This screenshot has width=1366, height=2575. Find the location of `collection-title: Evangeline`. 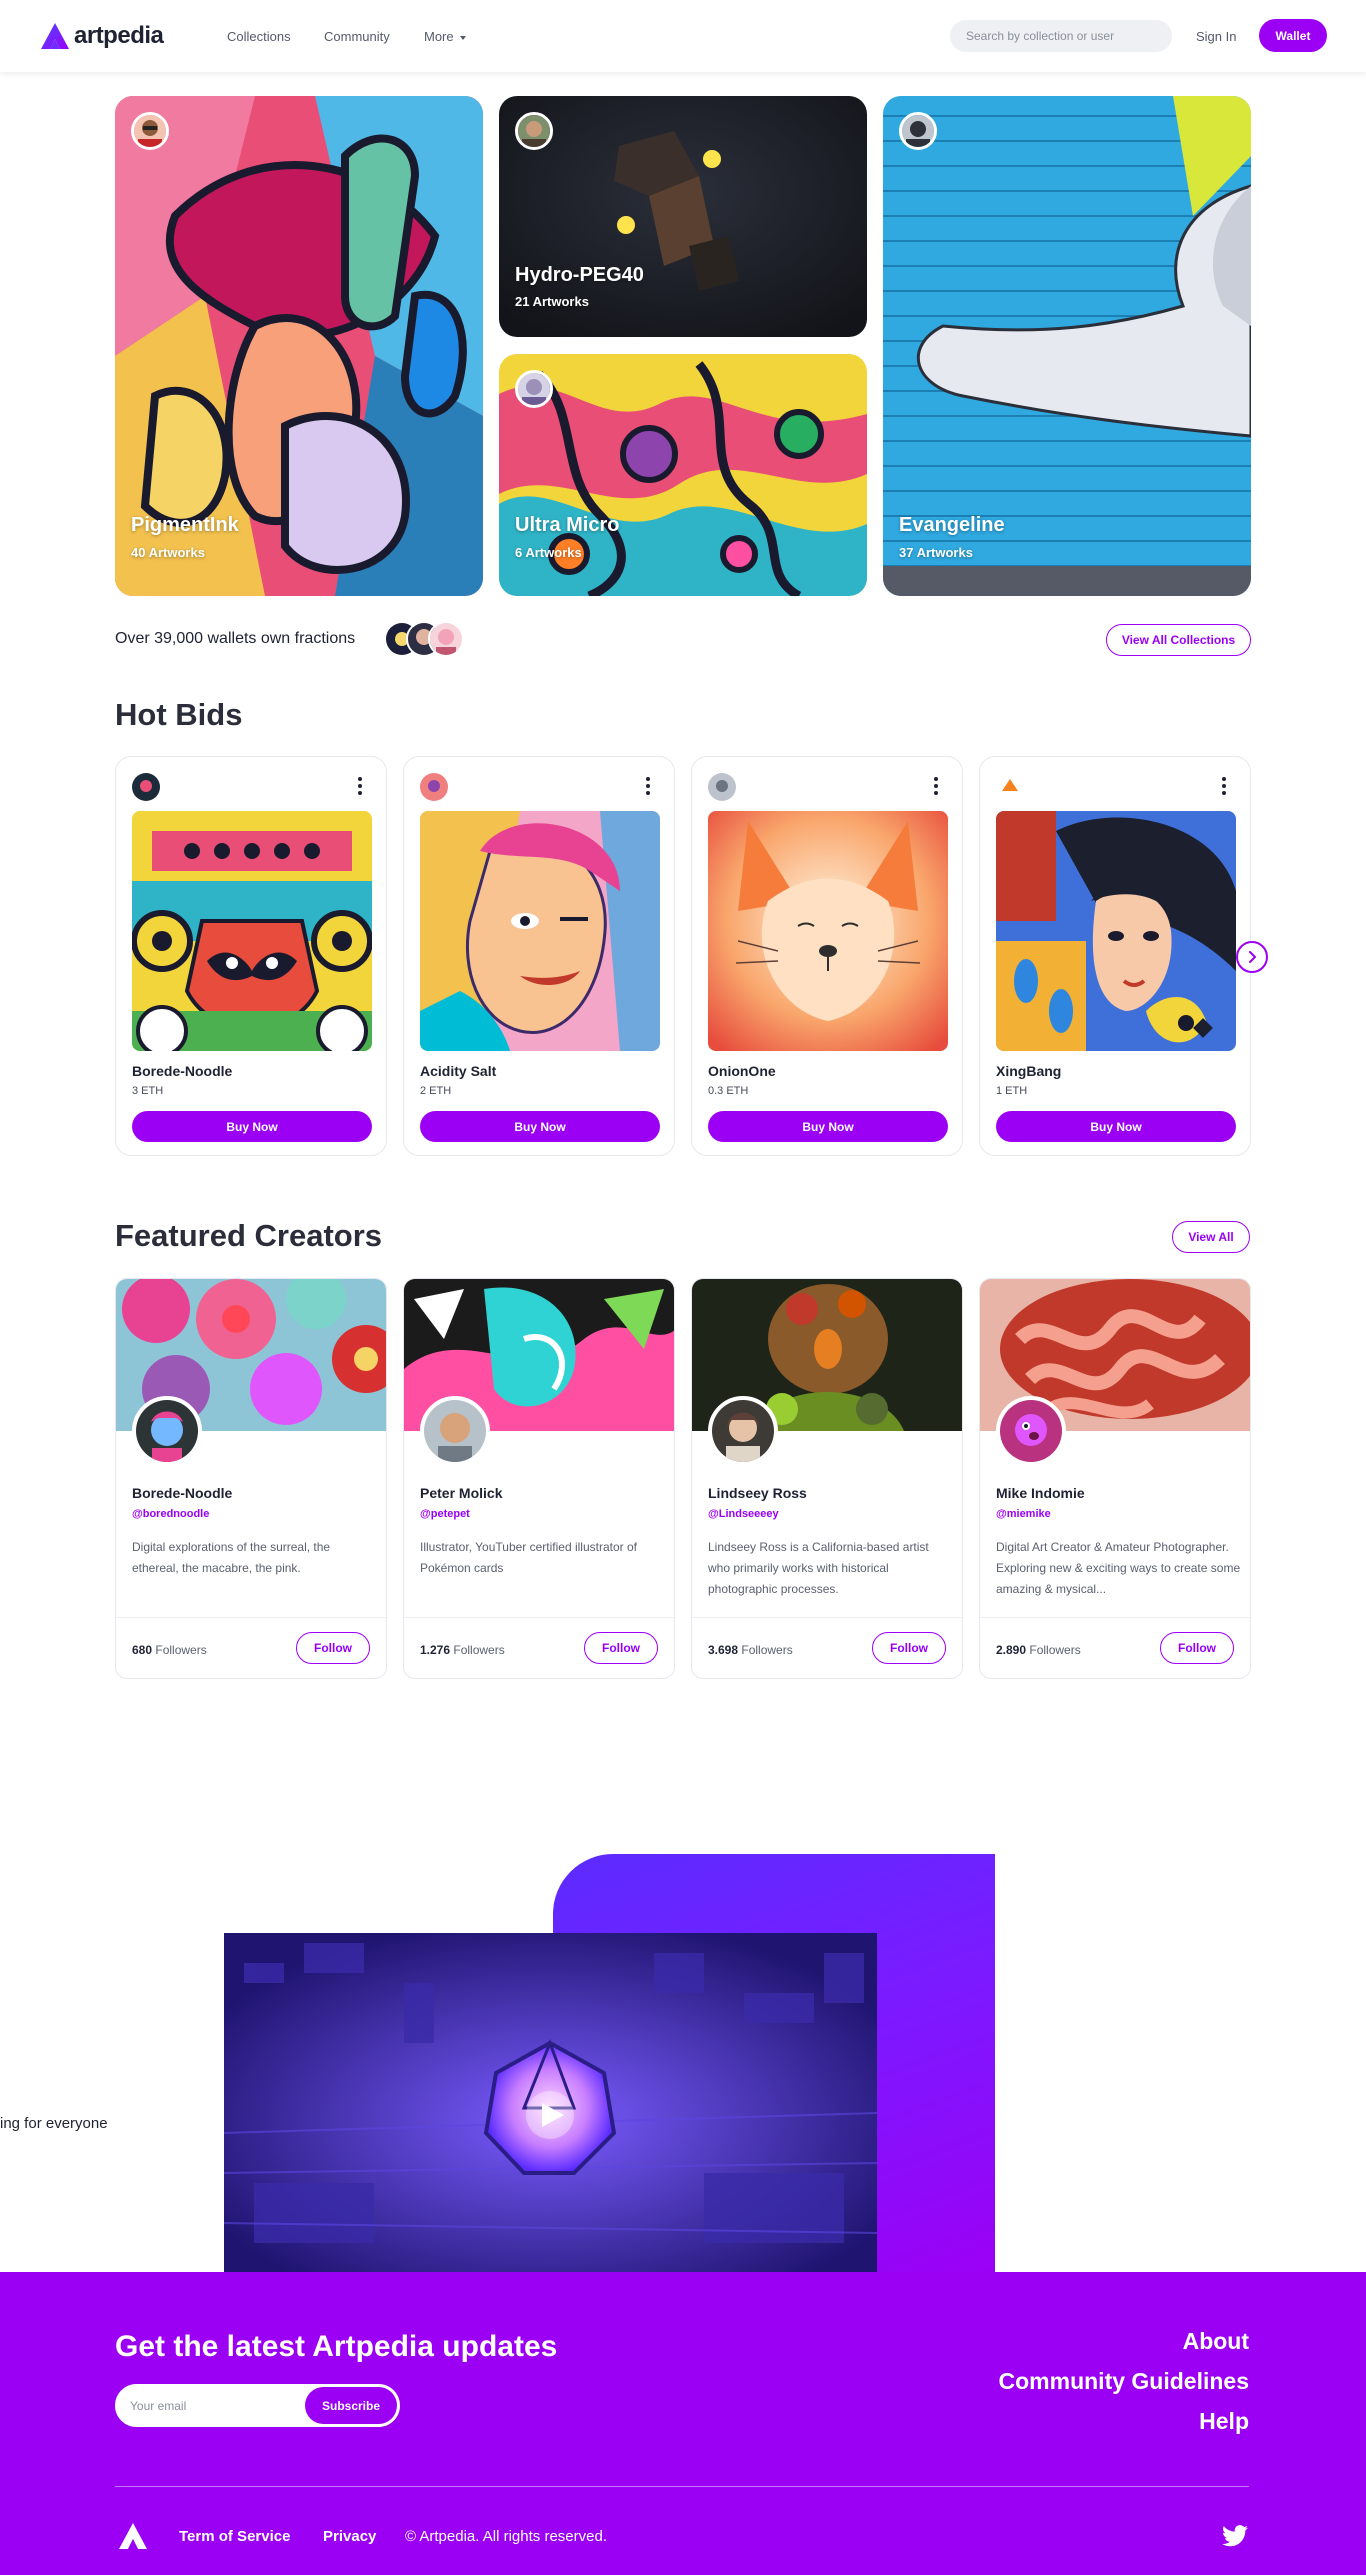

collection-title: Evangeline is located at coordinates (952, 525).